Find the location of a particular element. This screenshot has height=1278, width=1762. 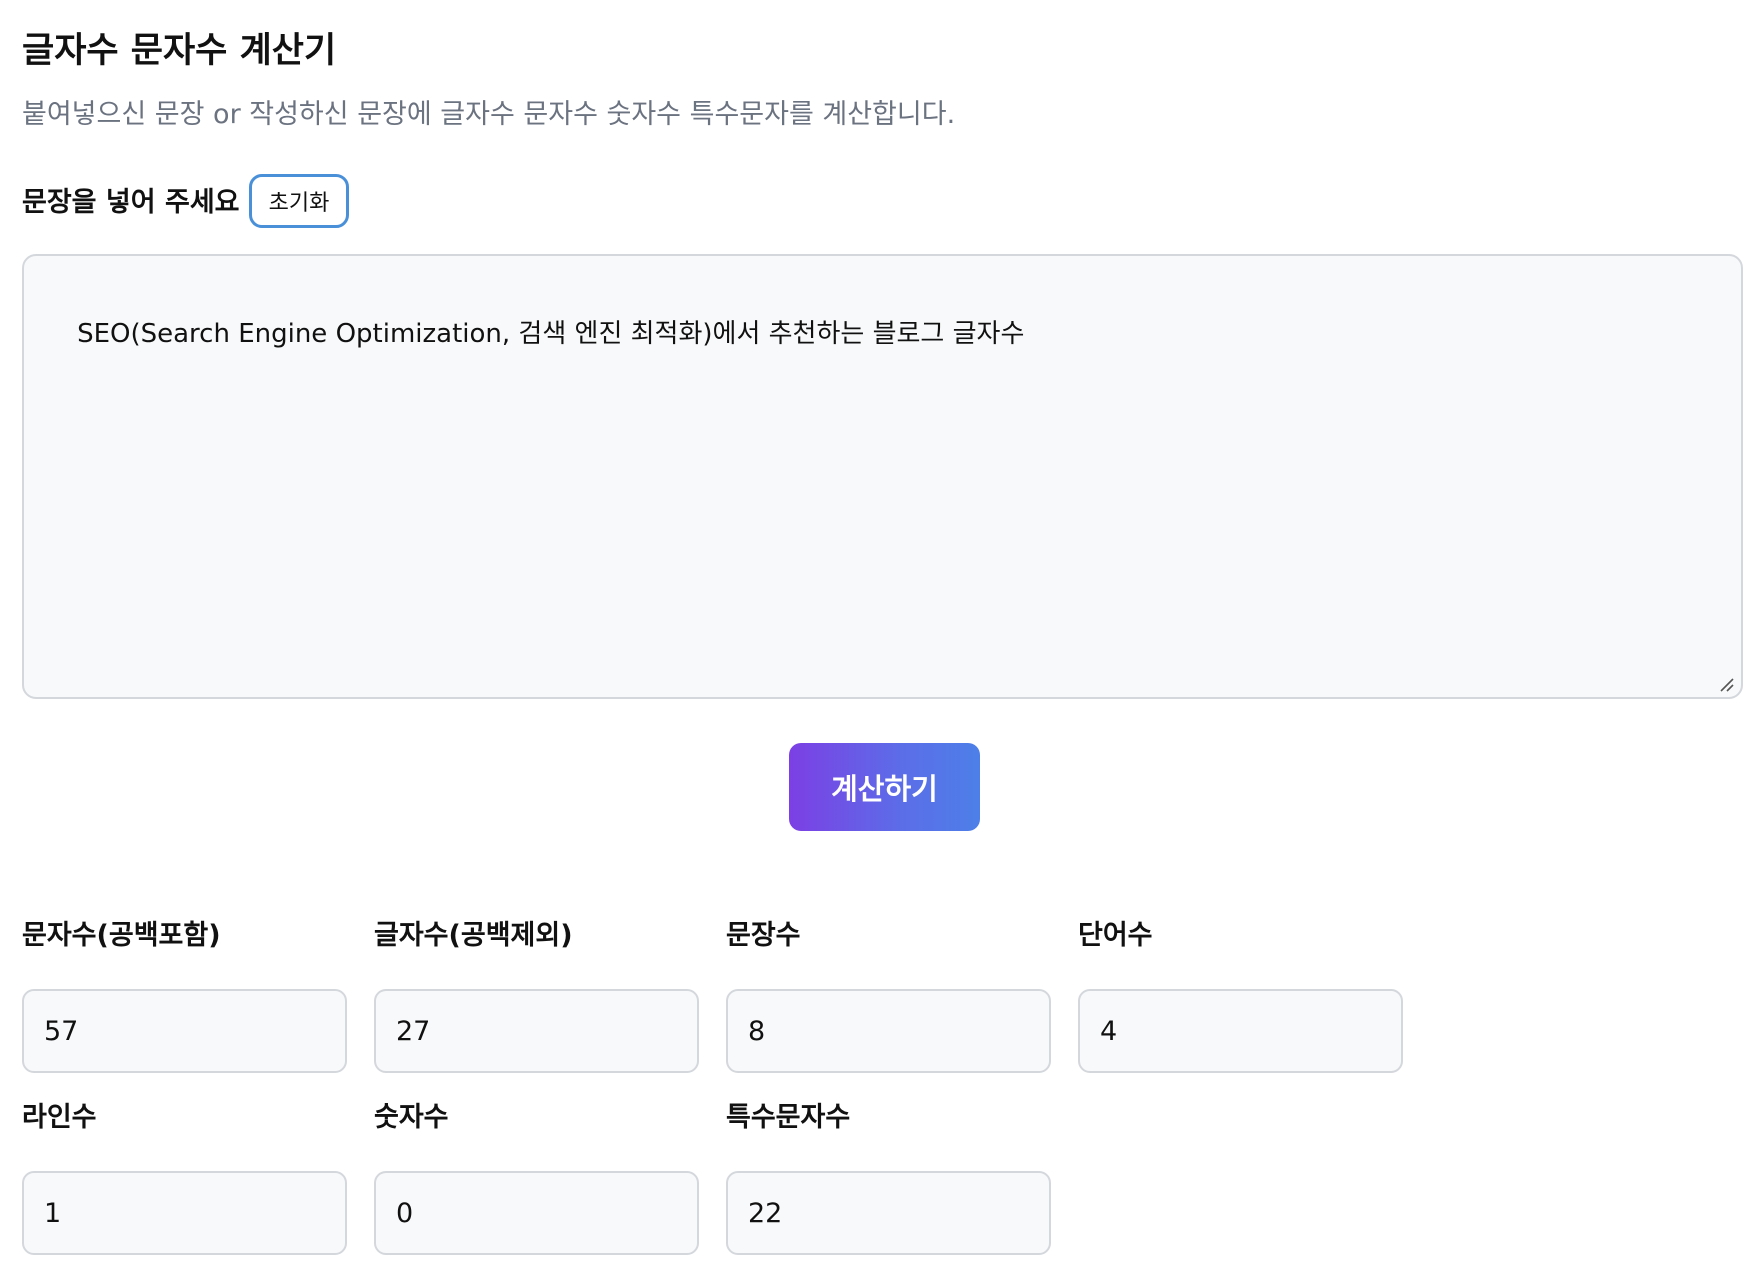

stat-label: 숫자수 is located at coordinates (411, 1117).